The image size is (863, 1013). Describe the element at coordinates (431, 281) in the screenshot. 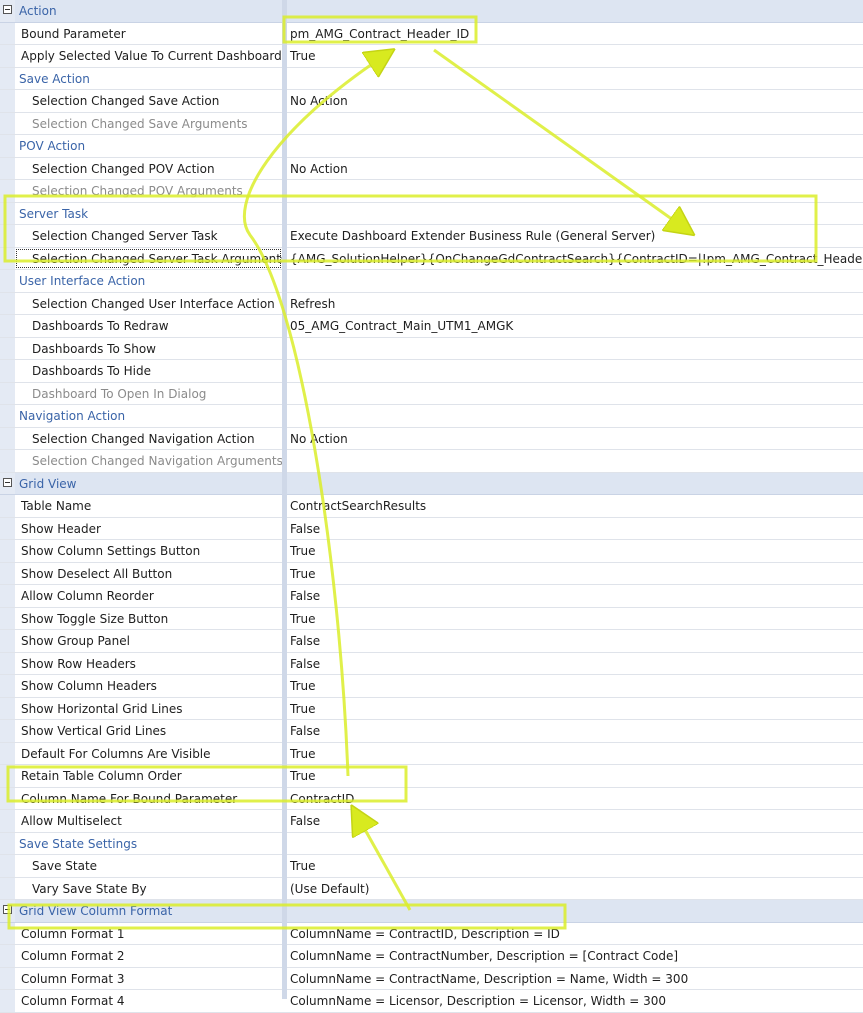

I see `subcategory-row: User Interface Action` at that location.